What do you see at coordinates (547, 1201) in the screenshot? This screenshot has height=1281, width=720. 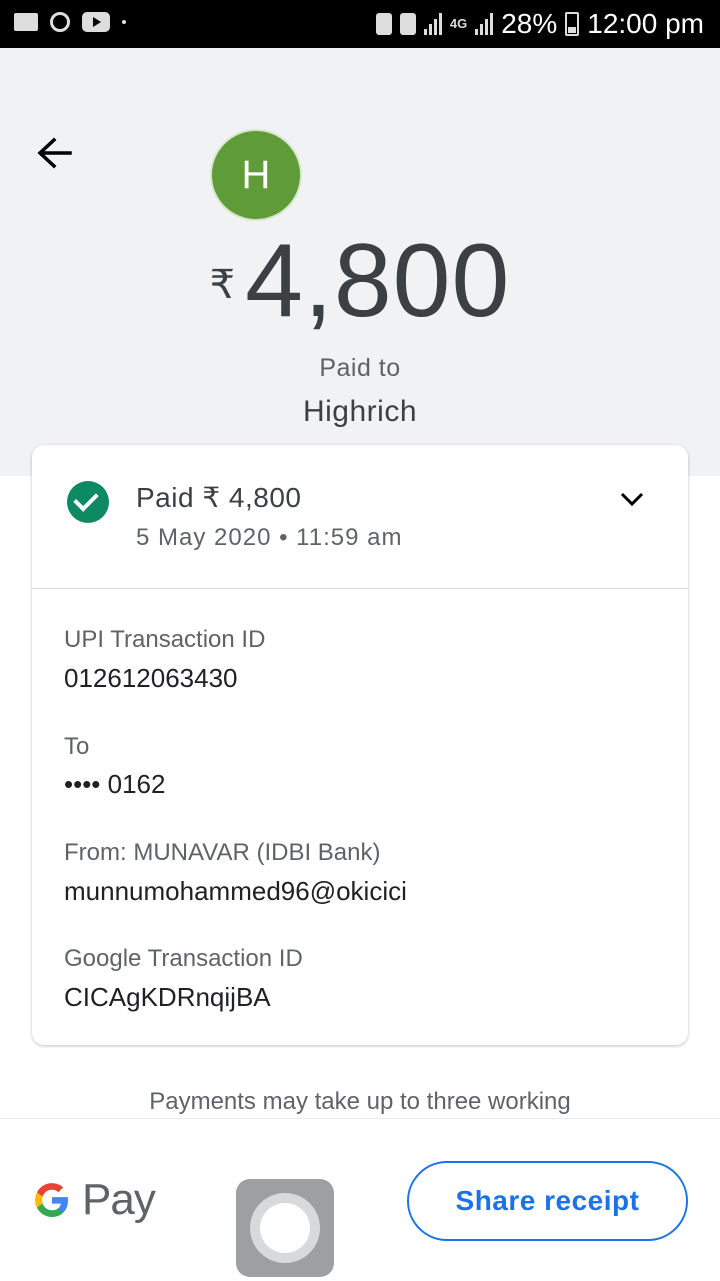 I see `share-receipt-button: Share receipt` at bounding box center [547, 1201].